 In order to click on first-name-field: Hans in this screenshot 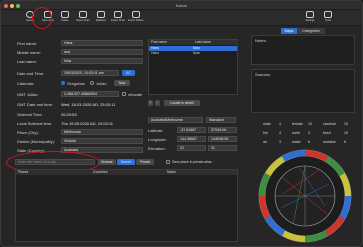, I will do `click(102, 43)`.